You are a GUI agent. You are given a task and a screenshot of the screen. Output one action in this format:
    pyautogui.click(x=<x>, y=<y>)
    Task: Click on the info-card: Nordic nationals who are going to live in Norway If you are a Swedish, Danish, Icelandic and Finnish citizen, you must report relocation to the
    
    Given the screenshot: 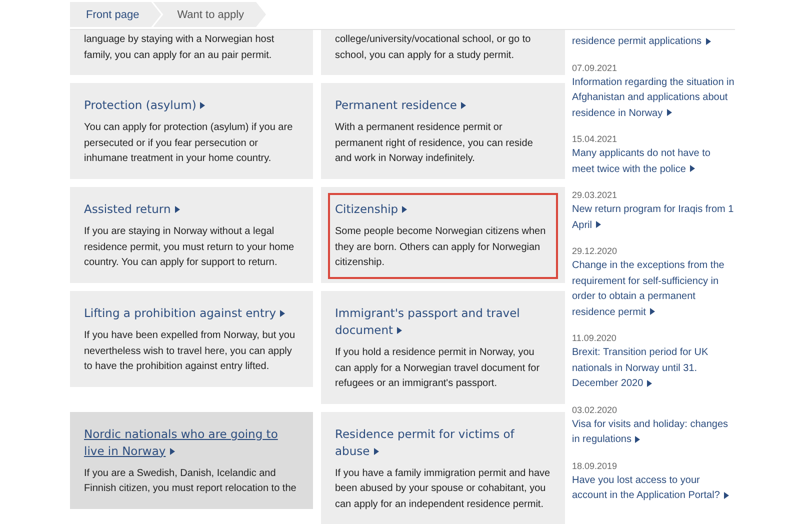 What is the action you would take?
    pyautogui.click(x=191, y=460)
    